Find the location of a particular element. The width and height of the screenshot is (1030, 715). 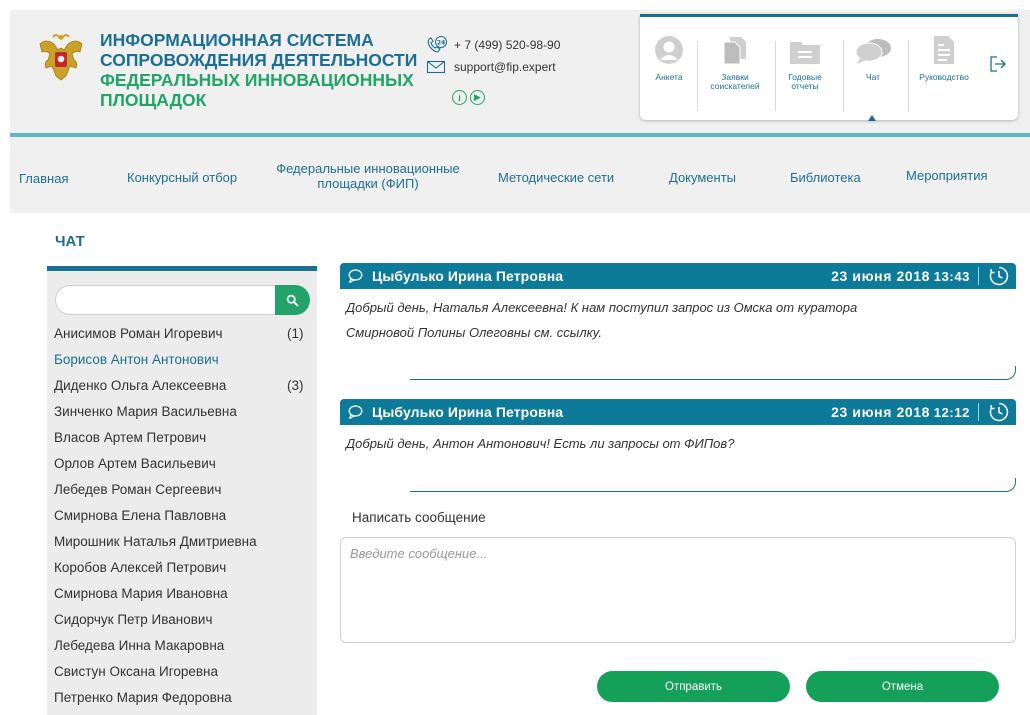

panel-item-chat: Чат is located at coordinates (873, 49).